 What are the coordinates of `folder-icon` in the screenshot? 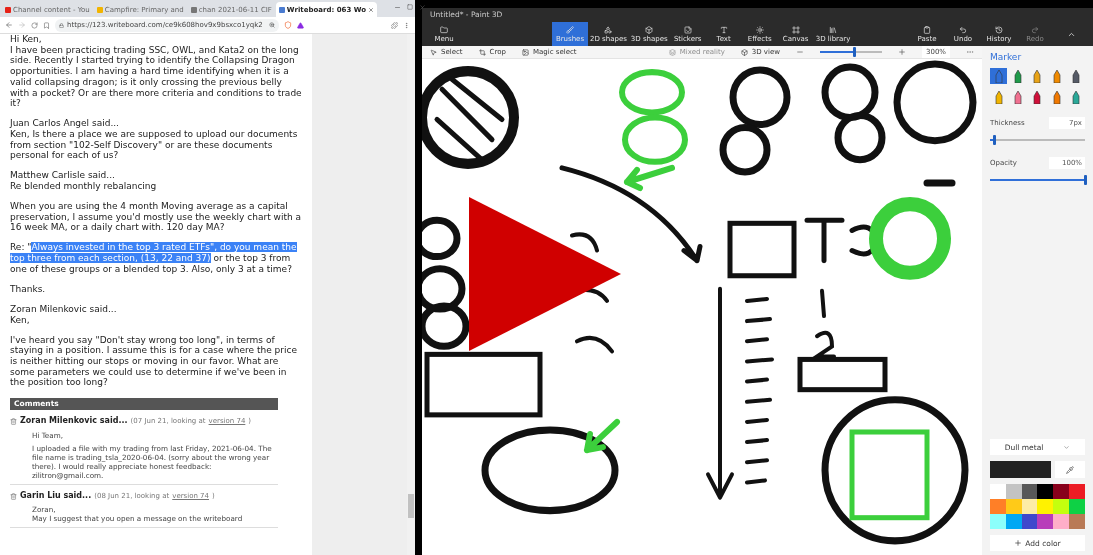 It's located at (444, 29).